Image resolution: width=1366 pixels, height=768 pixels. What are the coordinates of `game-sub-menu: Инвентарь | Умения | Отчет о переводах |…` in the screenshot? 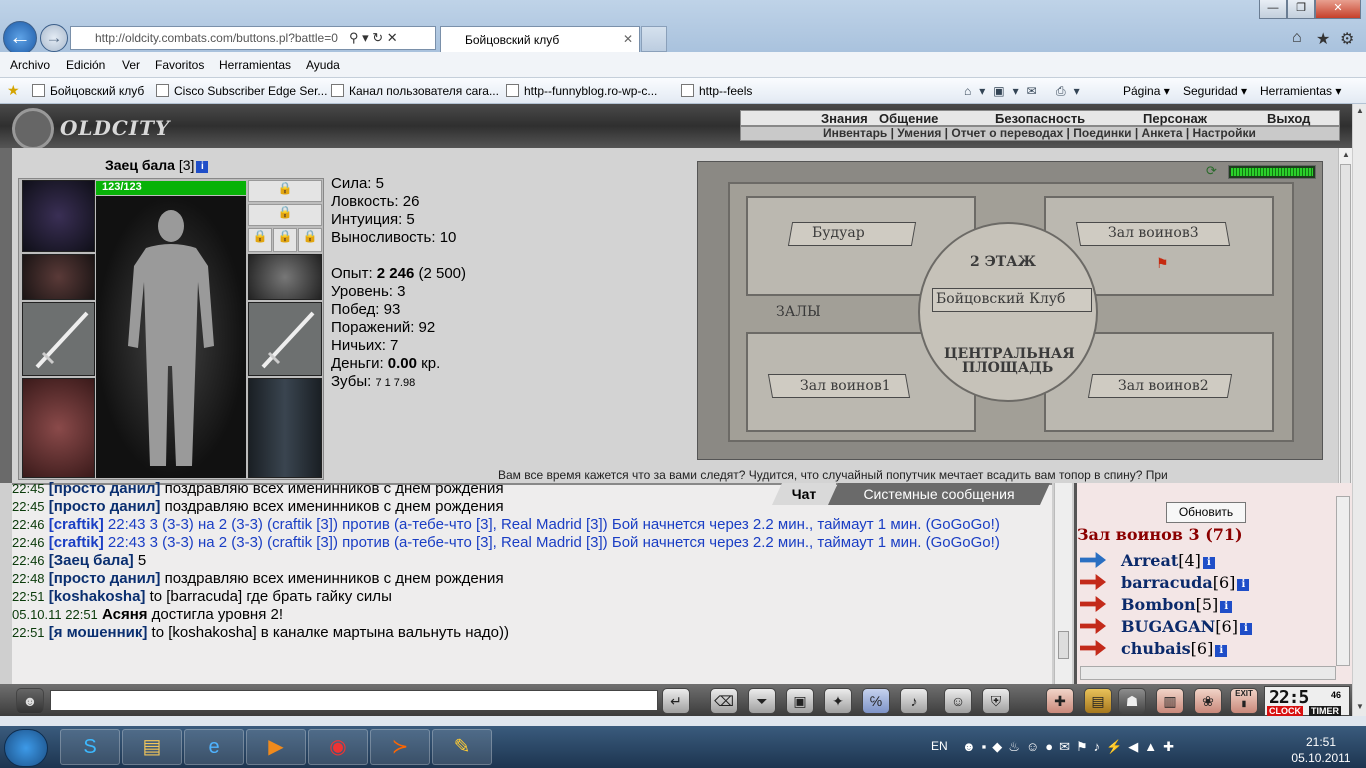 It's located at (1040, 133).